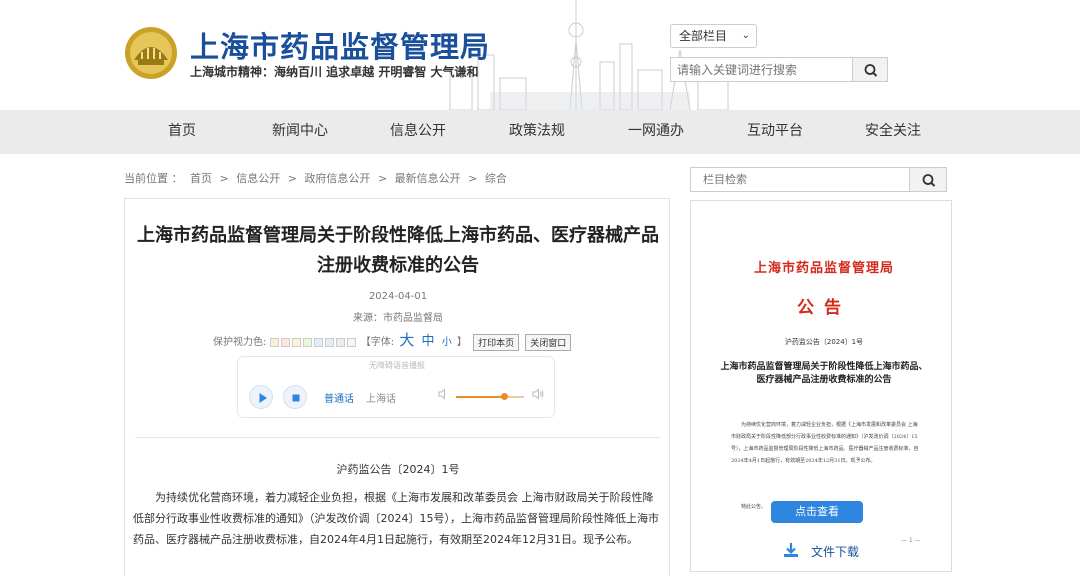 The width and height of the screenshot is (1080, 576). Describe the element at coordinates (496, 342) in the screenshot. I see `print-button: 打印本页` at that location.